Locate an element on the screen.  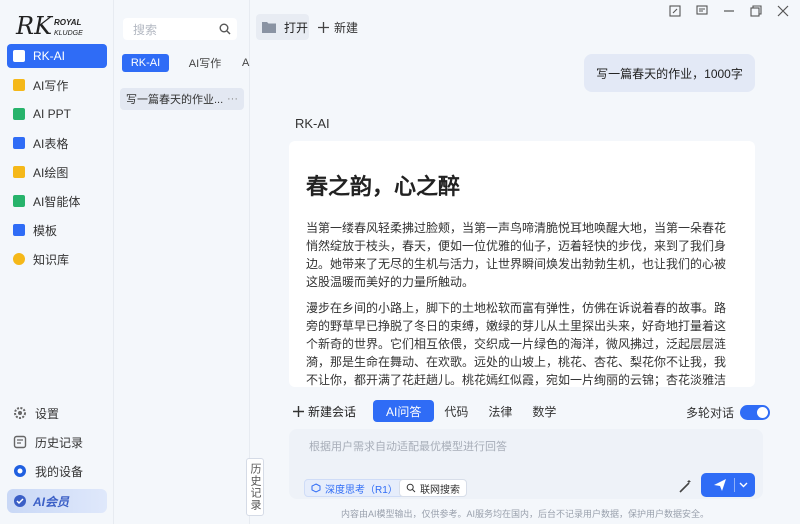
nav-item-label: AI写作 is located at coordinates (51, 85).